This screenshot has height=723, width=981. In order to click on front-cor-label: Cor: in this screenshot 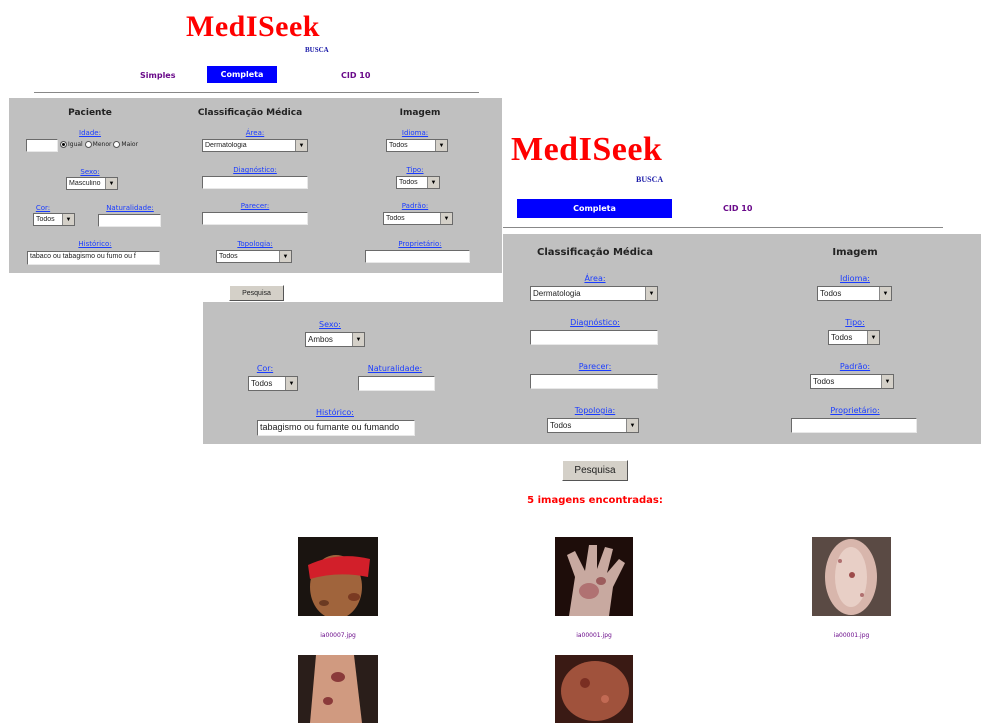, I will do `click(43, 208)`.